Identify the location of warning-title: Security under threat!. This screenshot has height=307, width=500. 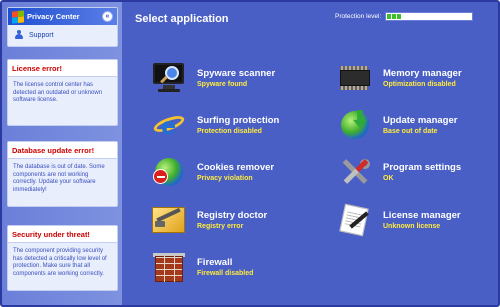
(62, 234).